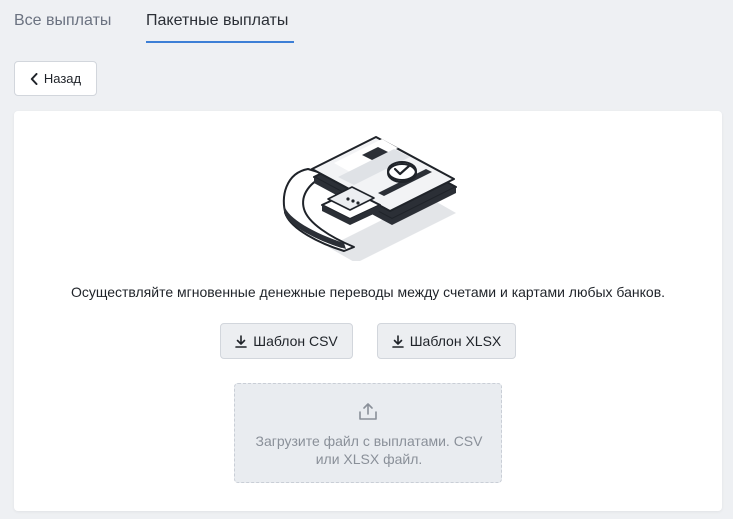  Describe the element at coordinates (369, 198) in the screenshot. I see `cards-terminal-illustration` at that location.